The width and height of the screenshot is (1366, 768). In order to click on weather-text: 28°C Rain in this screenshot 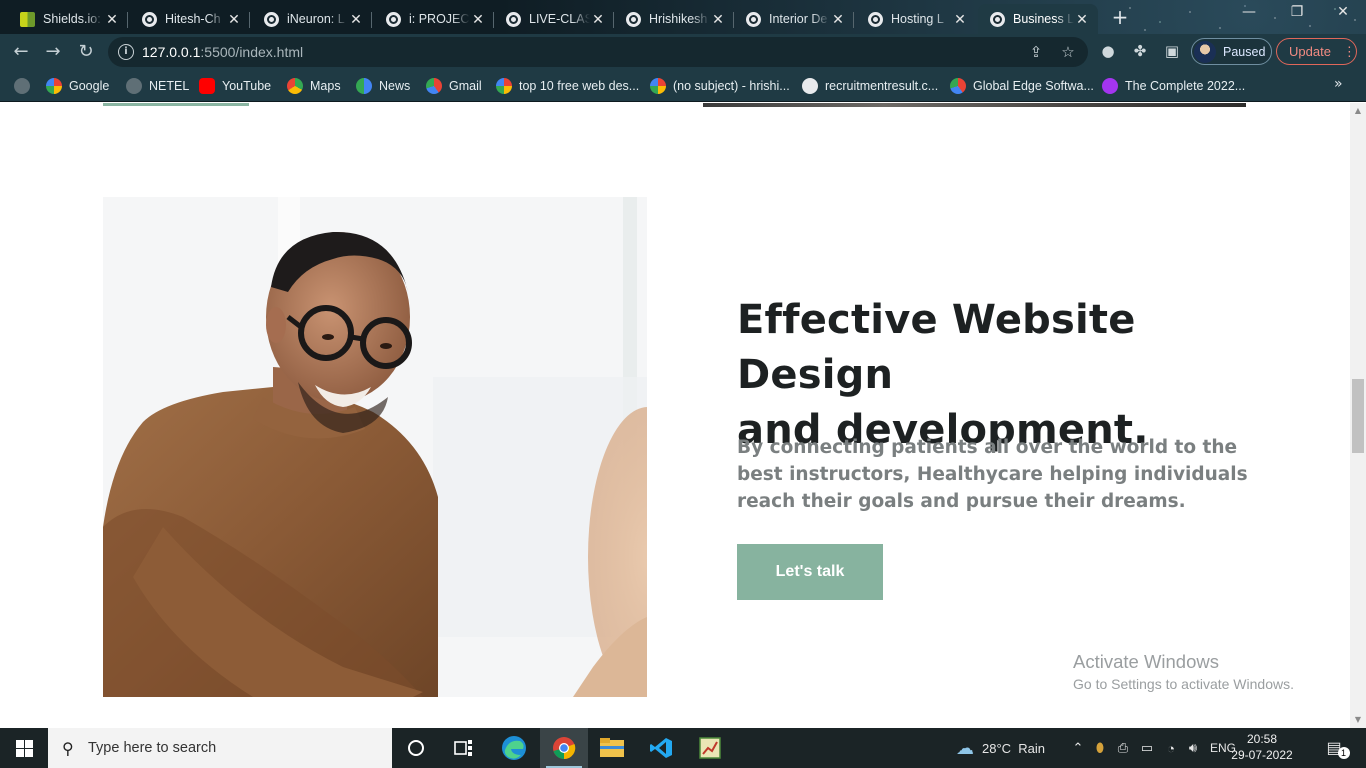, I will do `click(1014, 748)`.